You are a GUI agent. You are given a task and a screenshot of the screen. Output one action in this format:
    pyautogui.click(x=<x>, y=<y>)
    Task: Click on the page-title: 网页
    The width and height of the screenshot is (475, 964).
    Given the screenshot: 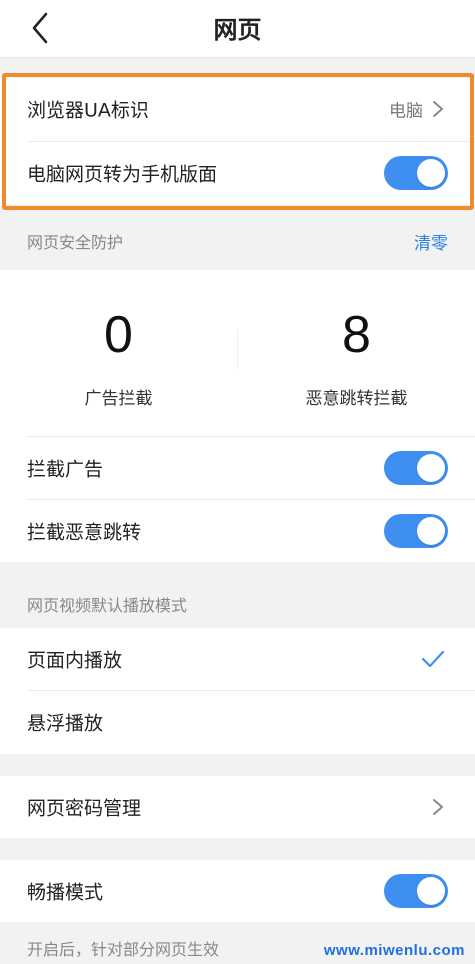 What is the action you would take?
    pyautogui.click(x=237, y=30)
    